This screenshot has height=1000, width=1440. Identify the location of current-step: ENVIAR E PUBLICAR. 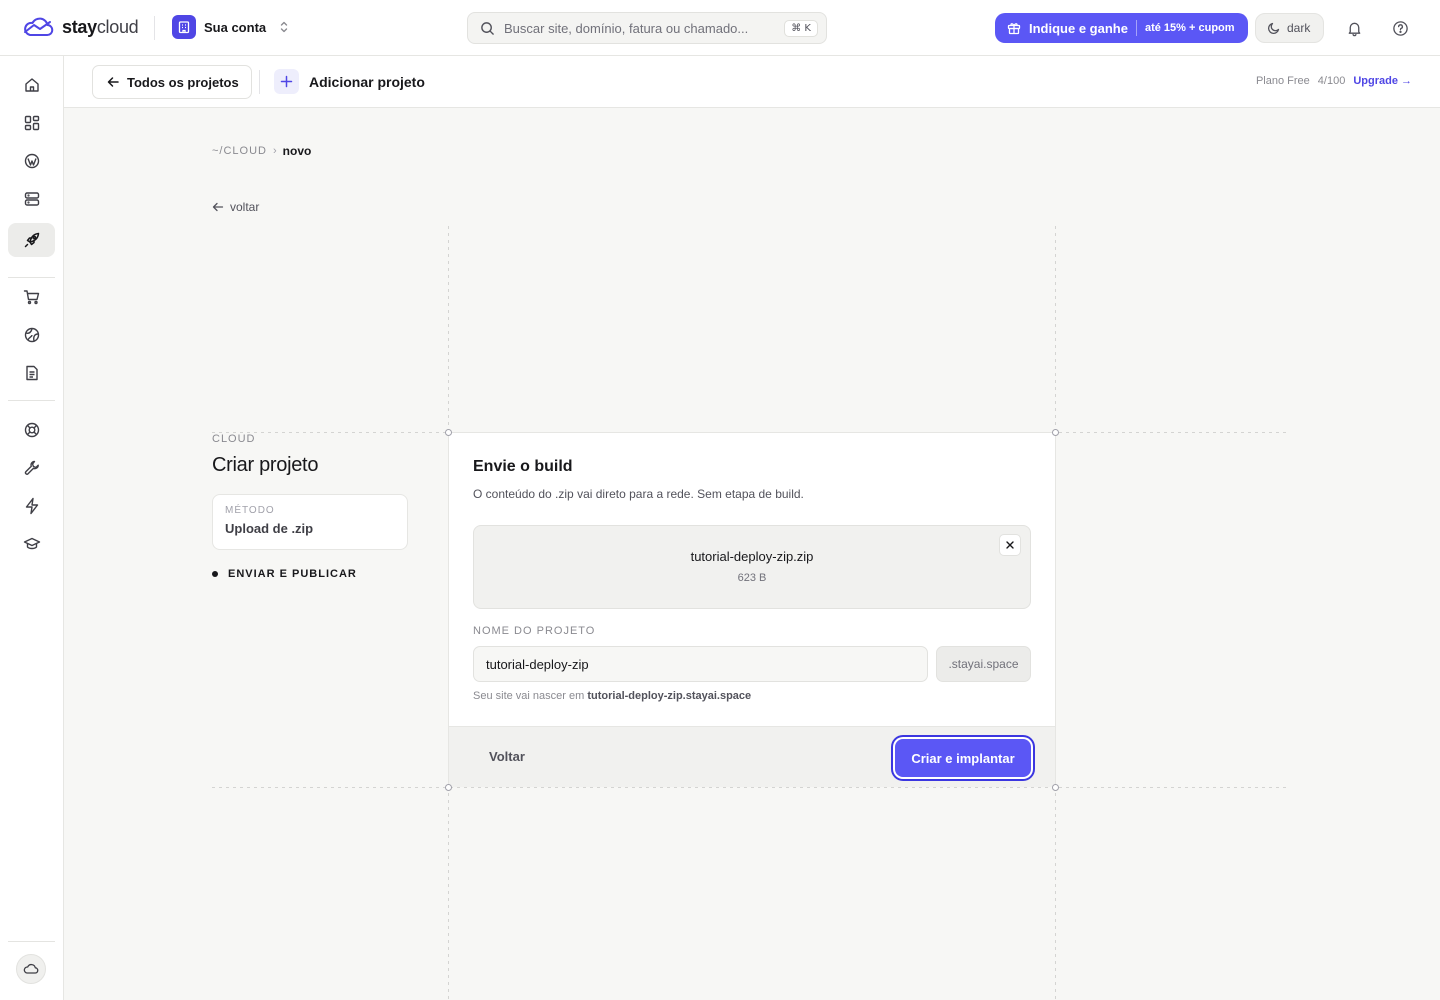
(310, 574).